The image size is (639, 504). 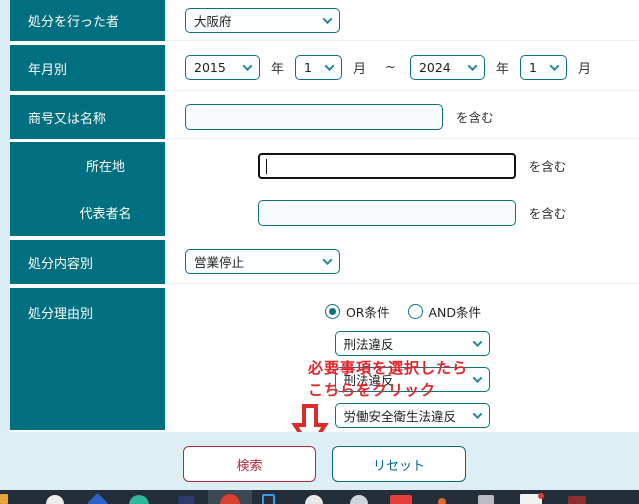 I want to click on white-circle-app-icon, so click(x=55, y=499).